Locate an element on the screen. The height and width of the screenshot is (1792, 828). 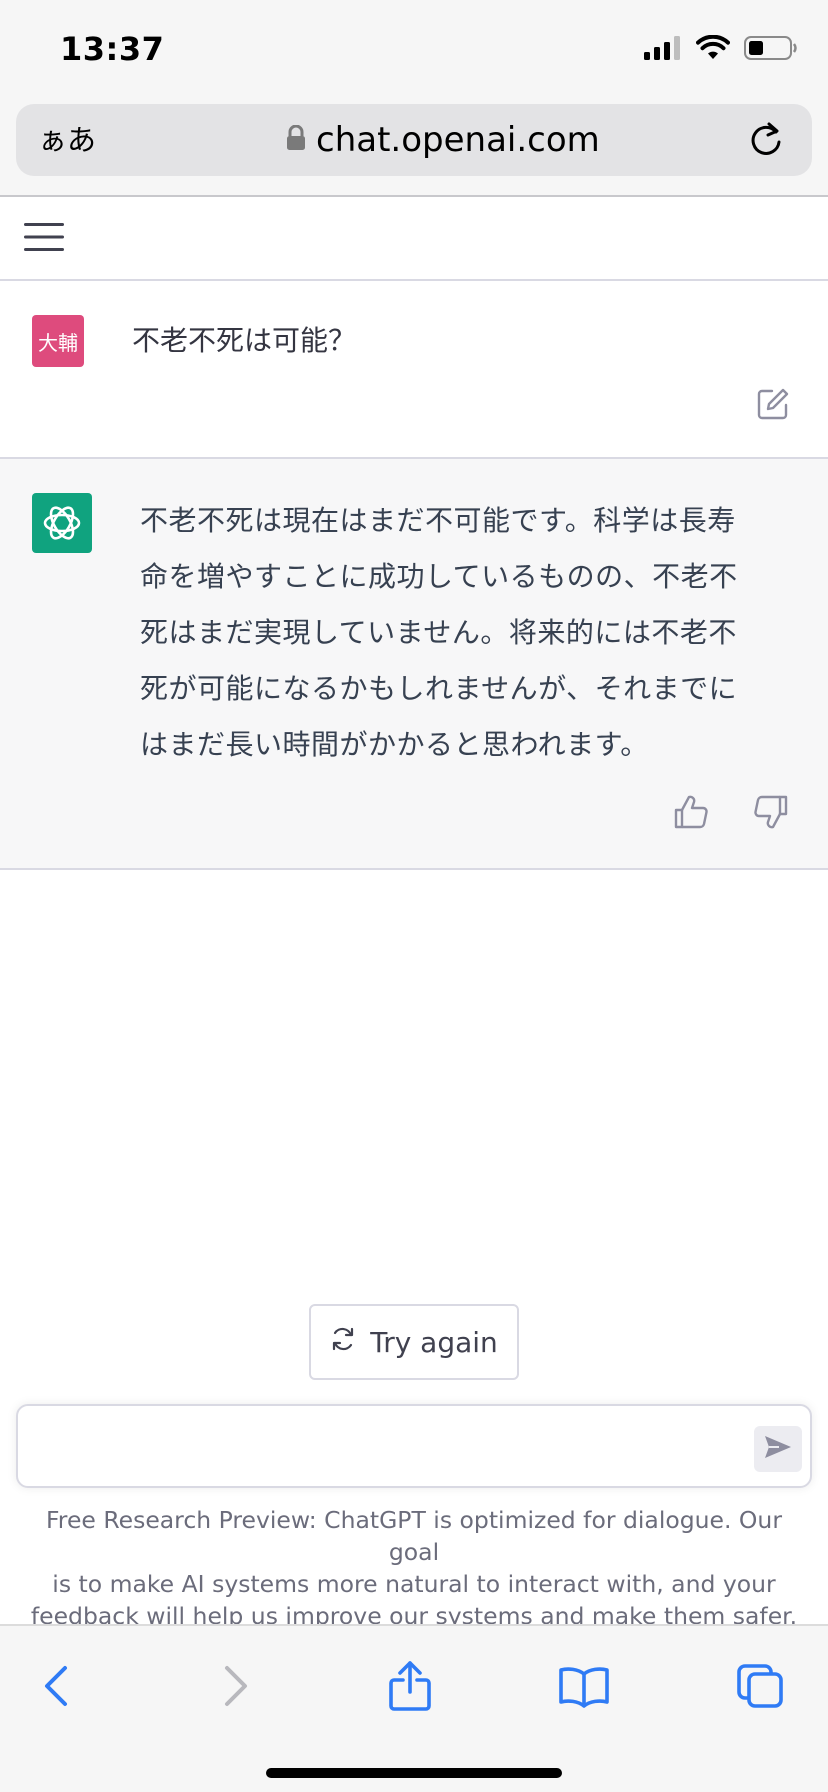
try-again-button: Try again is located at coordinates (414, 1342).